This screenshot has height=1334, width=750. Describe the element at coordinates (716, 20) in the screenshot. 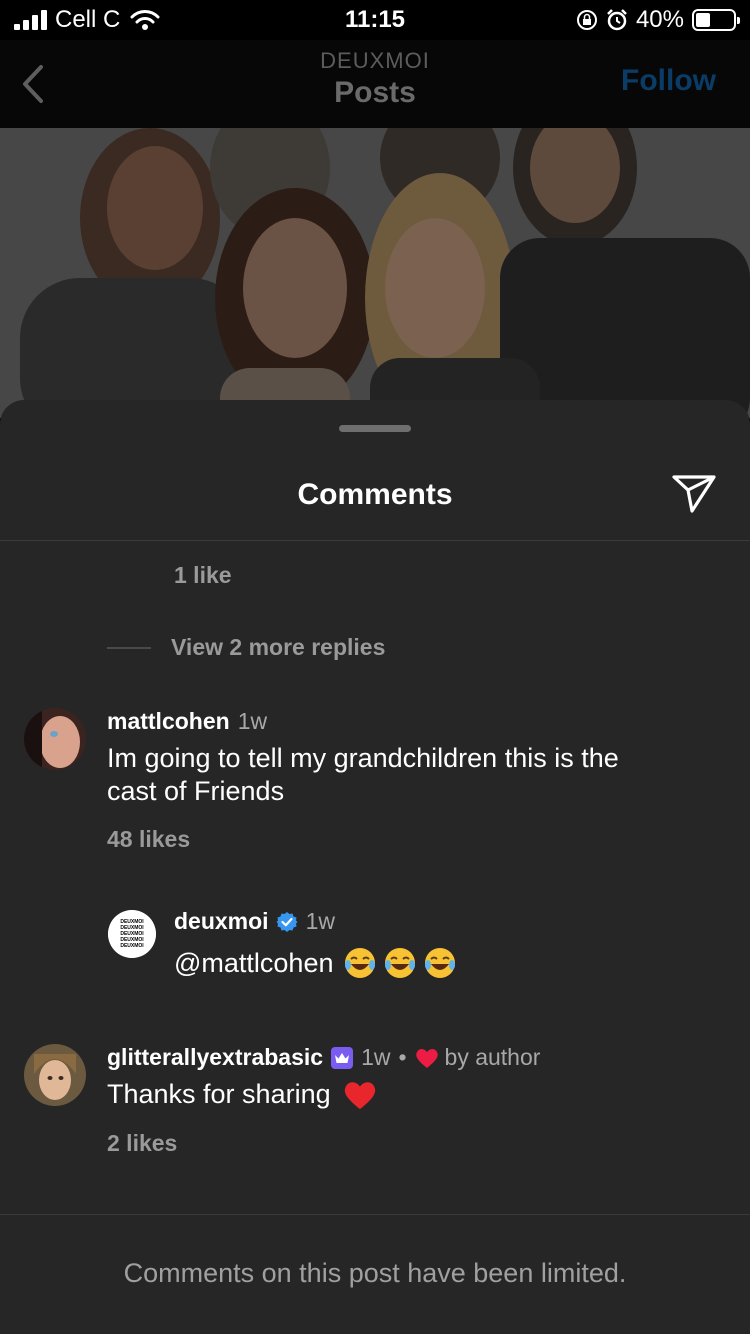

I see `battery-icon` at that location.